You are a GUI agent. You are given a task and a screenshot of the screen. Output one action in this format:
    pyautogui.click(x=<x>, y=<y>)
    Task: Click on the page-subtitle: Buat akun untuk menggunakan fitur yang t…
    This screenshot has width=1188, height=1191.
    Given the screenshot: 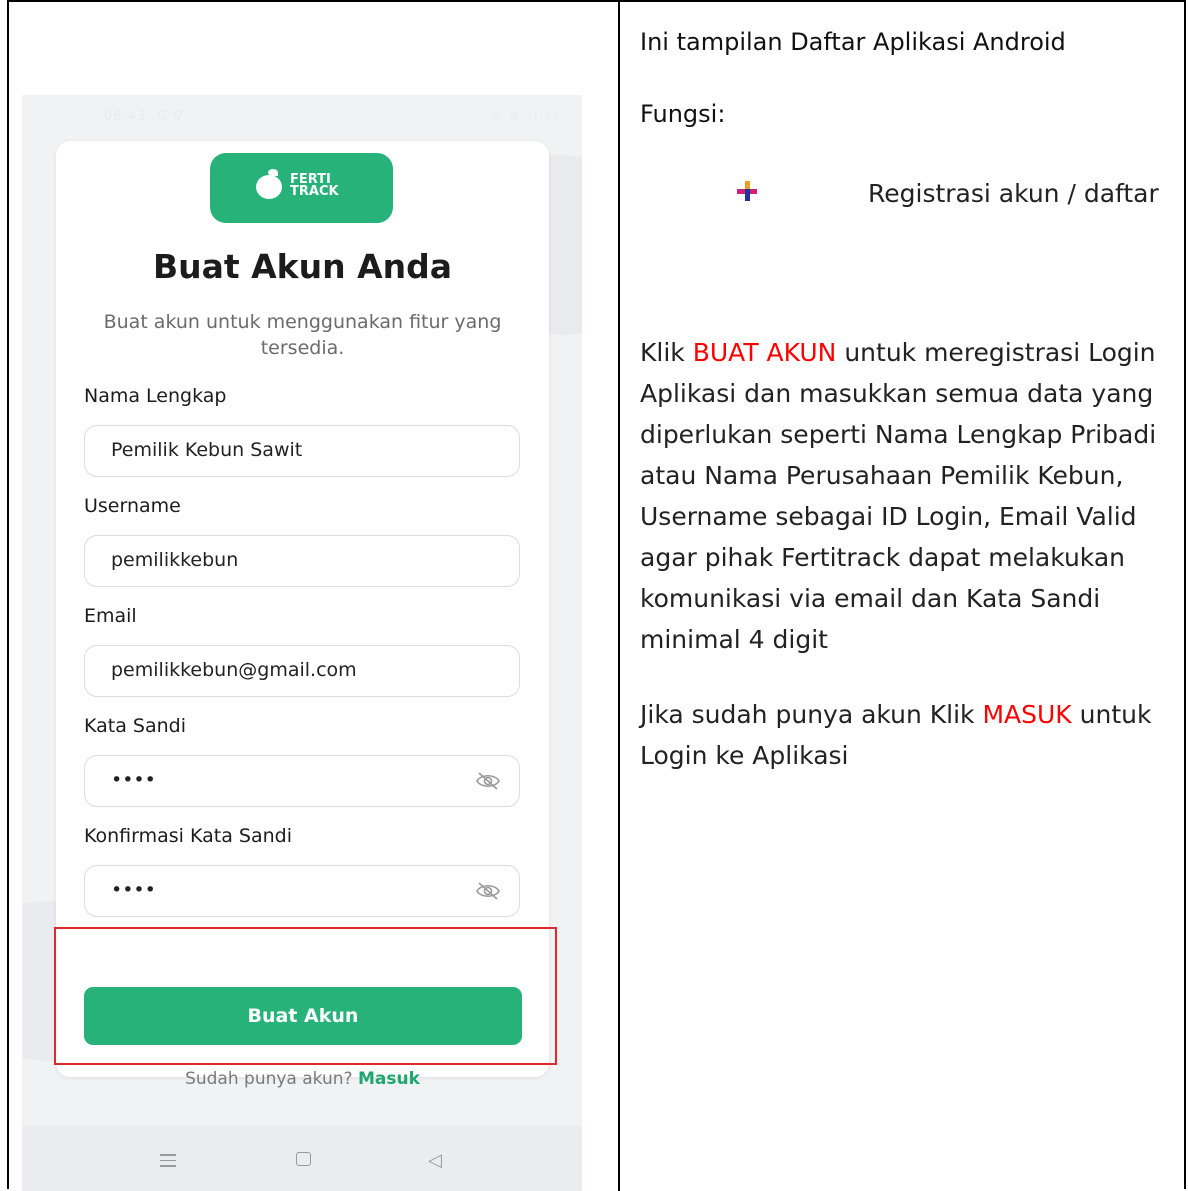 What is the action you would take?
    pyautogui.click(x=302, y=335)
    